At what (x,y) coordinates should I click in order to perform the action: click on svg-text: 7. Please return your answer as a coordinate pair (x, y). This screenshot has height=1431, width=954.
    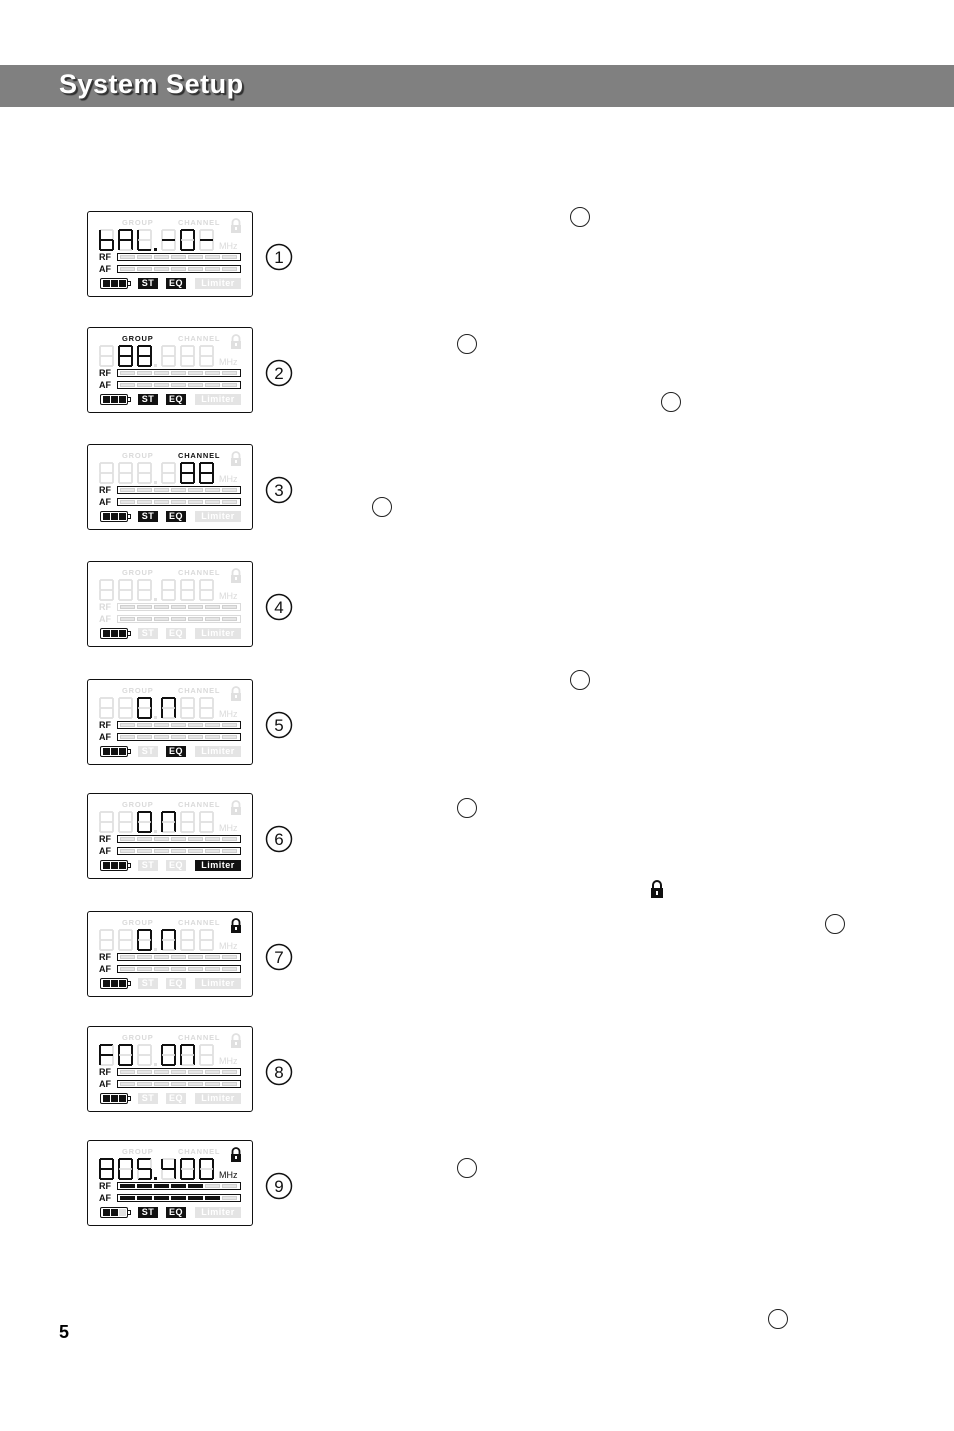
    Looking at the image, I should click on (278, 957).